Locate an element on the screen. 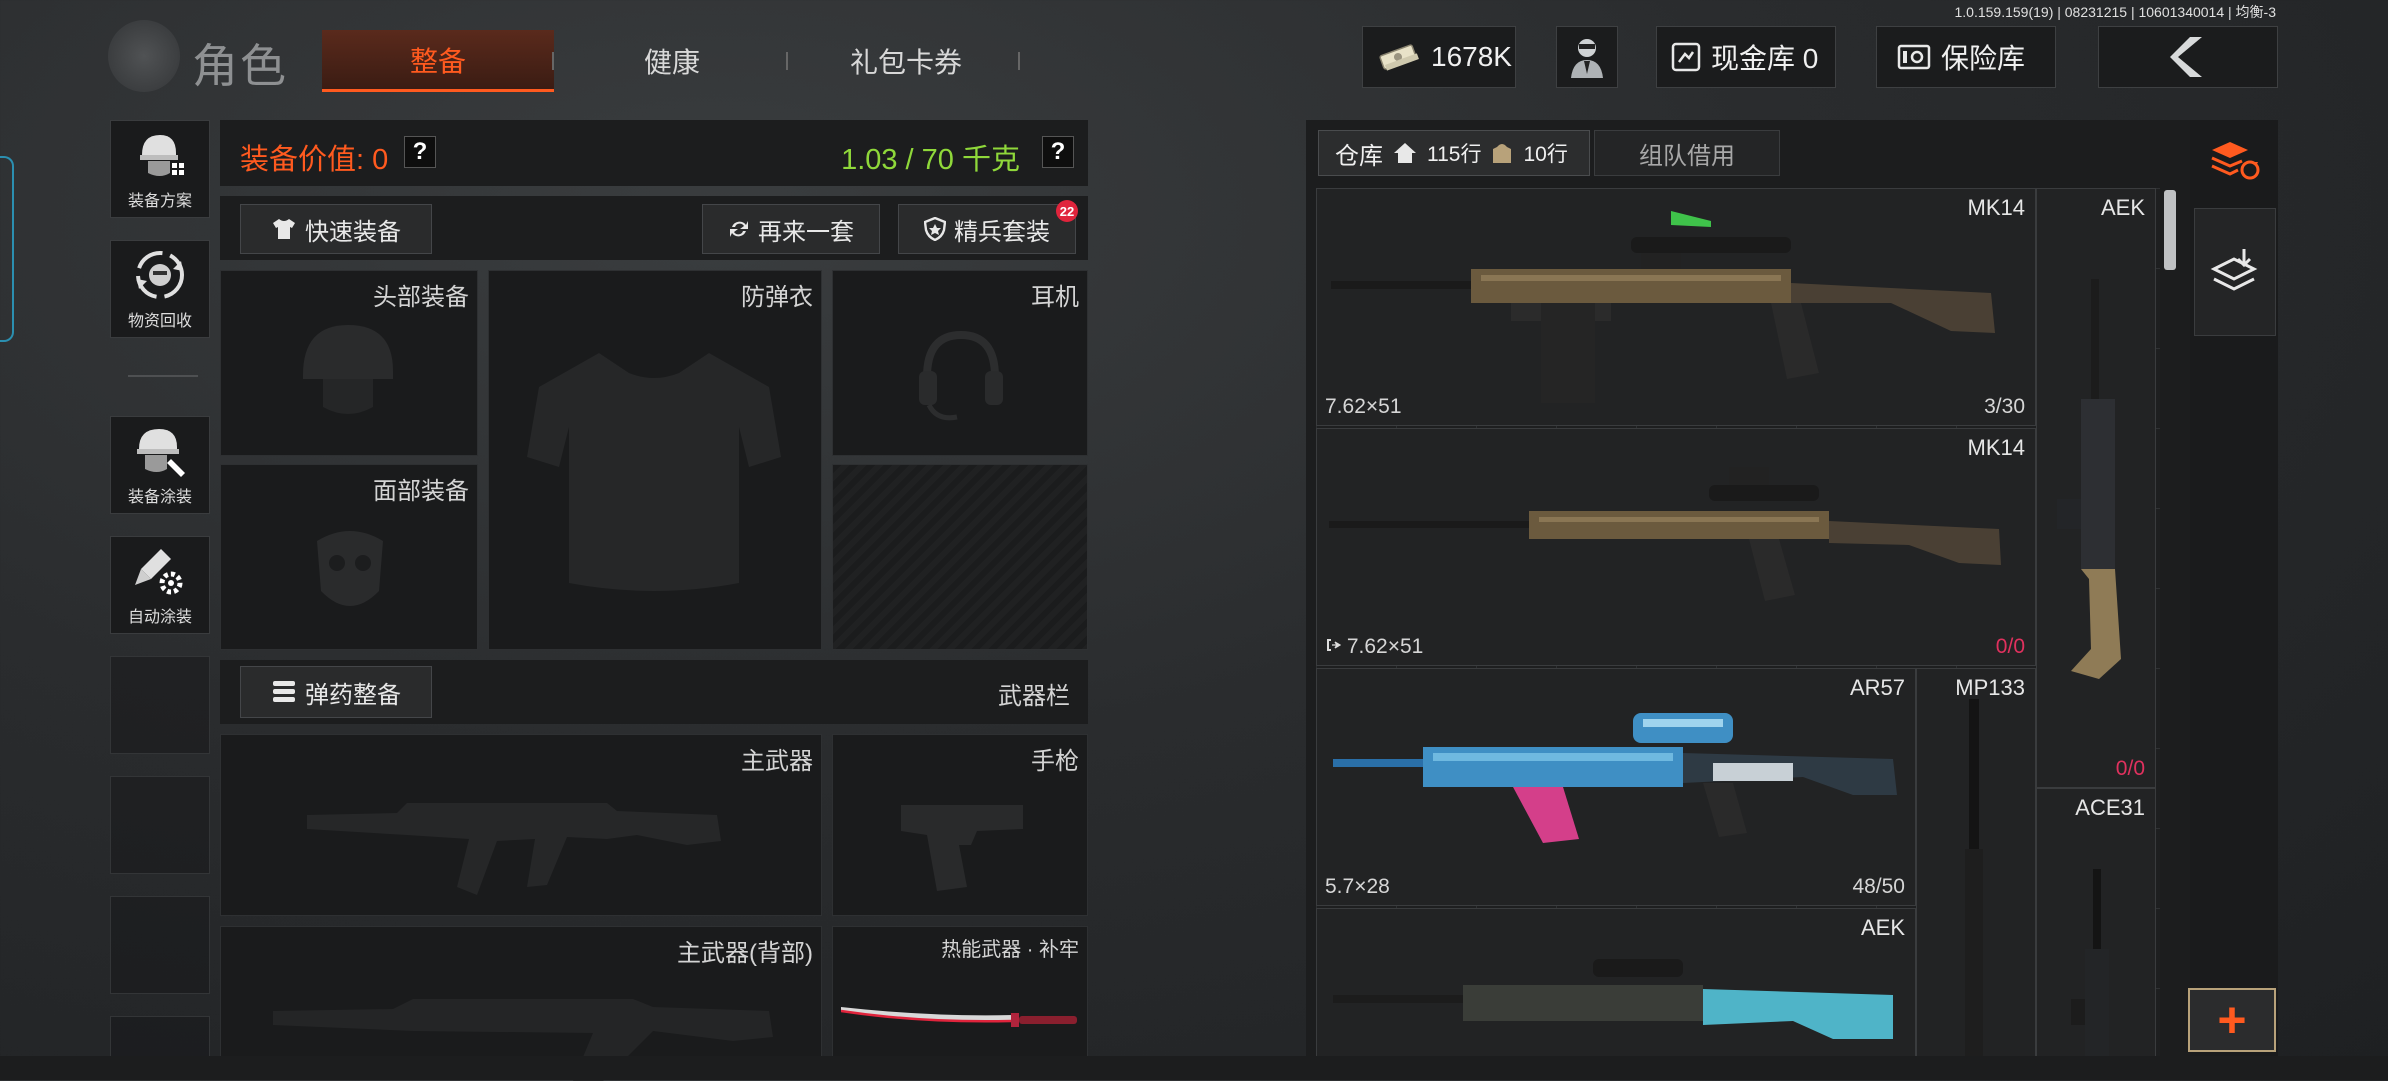 The width and height of the screenshot is (2388, 1081). equipped-arrow-icon is located at coordinates (1334, 645).